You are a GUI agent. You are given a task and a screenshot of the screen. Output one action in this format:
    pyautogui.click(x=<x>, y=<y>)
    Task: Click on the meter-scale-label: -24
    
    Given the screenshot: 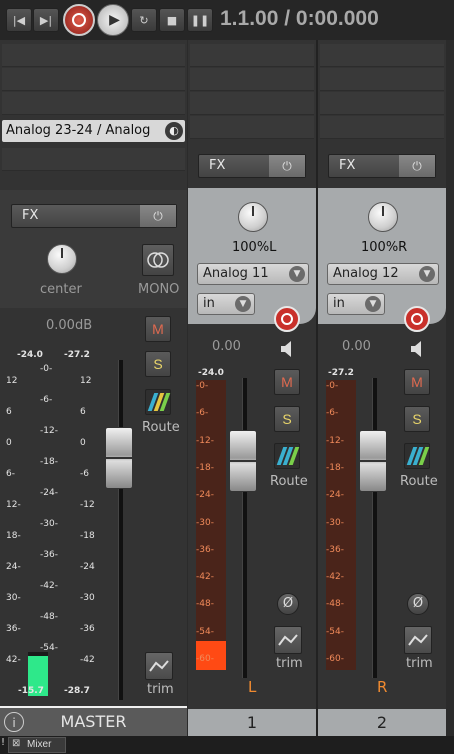 What is the action you would take?
    pyautogui.click(x=87, y=567)
    